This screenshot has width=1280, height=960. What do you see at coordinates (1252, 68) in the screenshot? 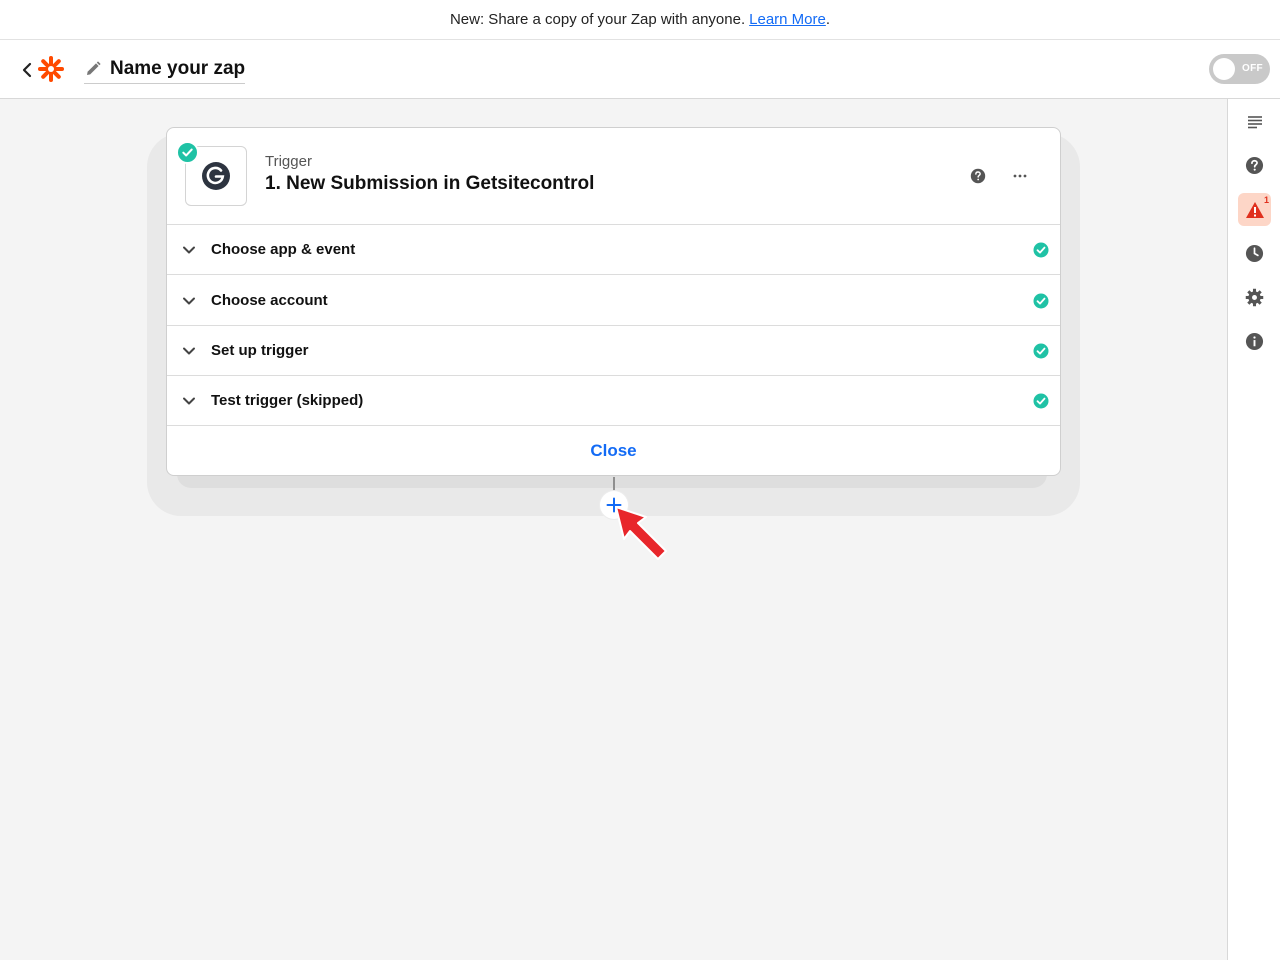
I see `toggle-label: OFF` at bounding box center [1252, 68].